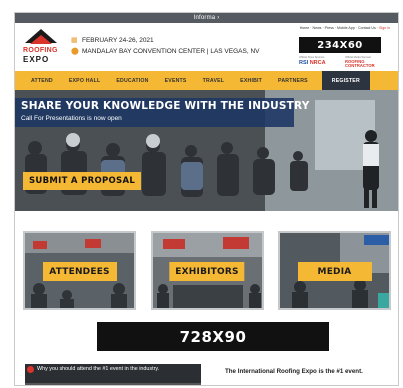 Image resolution: width=403 pixels, height=388 pixels. I want to click on nav-item-travel: TRAVEL, so click(214, 80).